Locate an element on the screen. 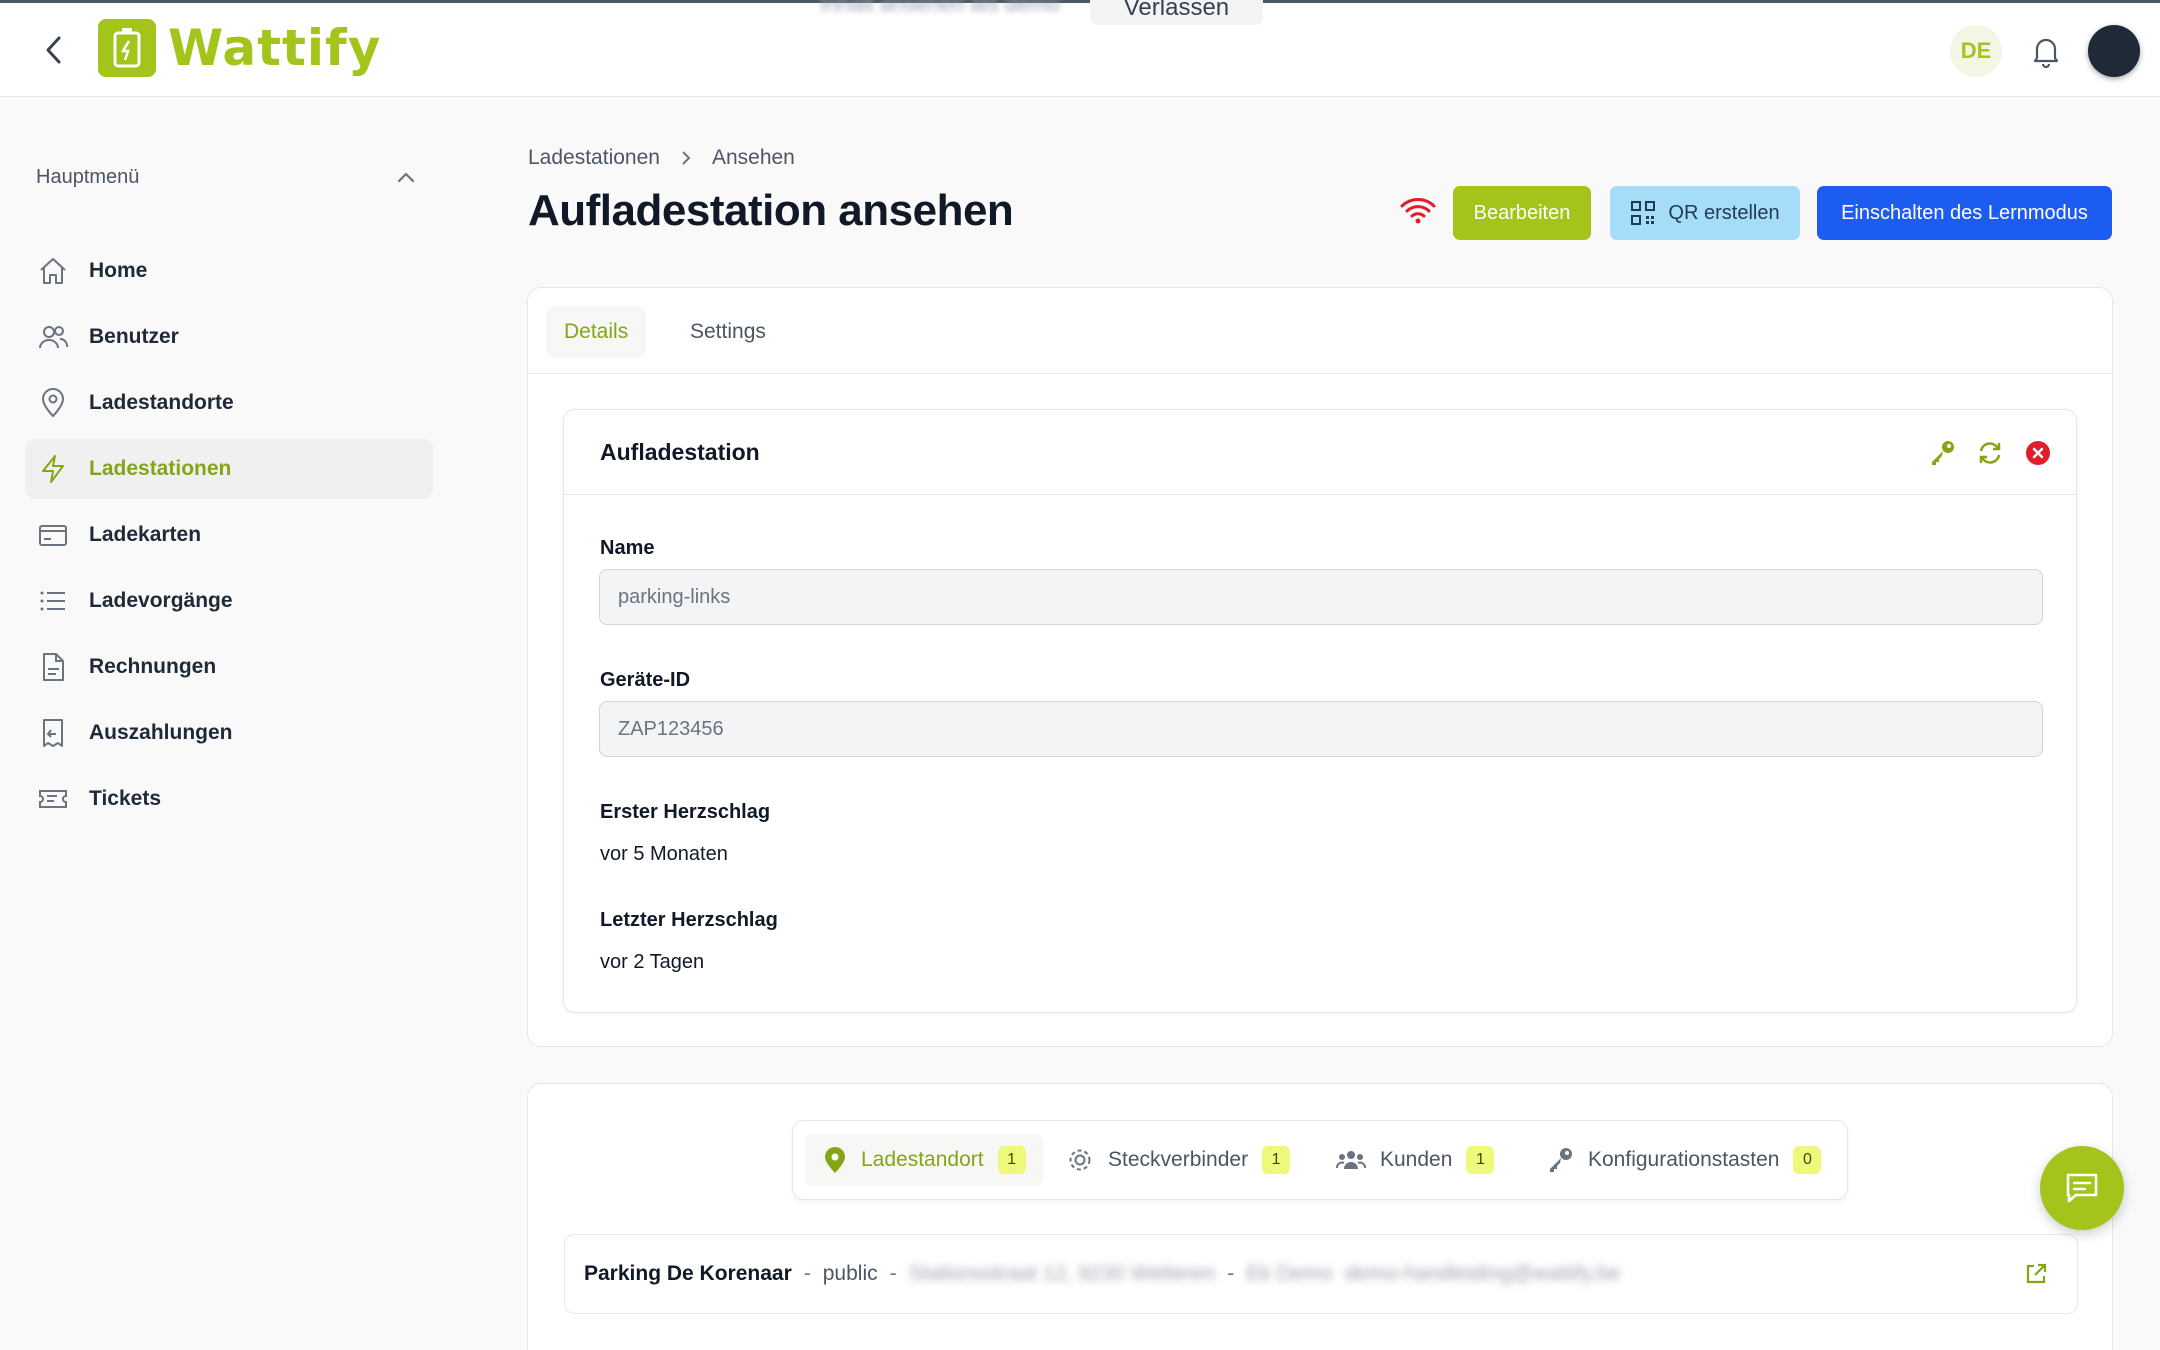 The height and width of the screenshot is (1350, 2160). enable-learn-mode-button: Einschalten des Lernmodus is located at coordinates (1964, 213).